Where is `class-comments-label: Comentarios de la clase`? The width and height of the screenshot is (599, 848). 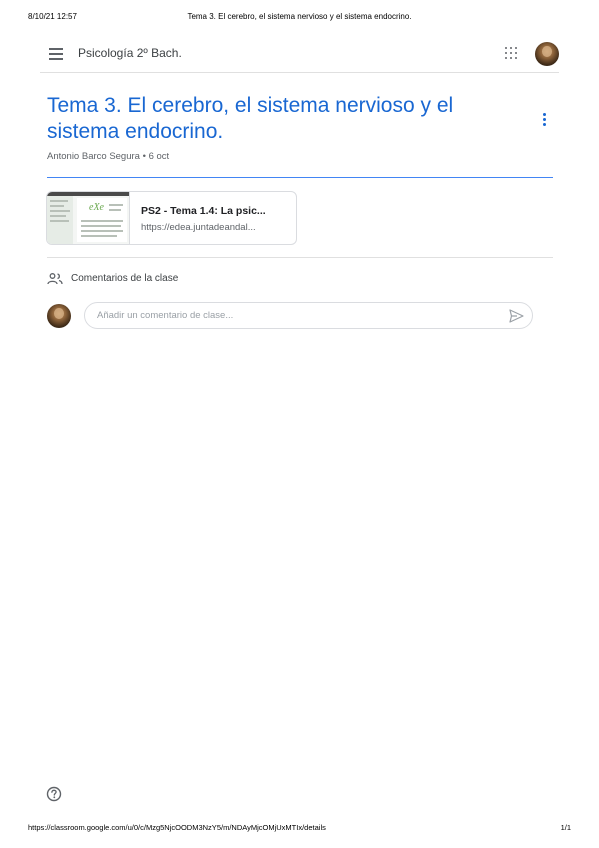
class-comments-label: Comentarios de la clase is located at coordinates (125, 278).